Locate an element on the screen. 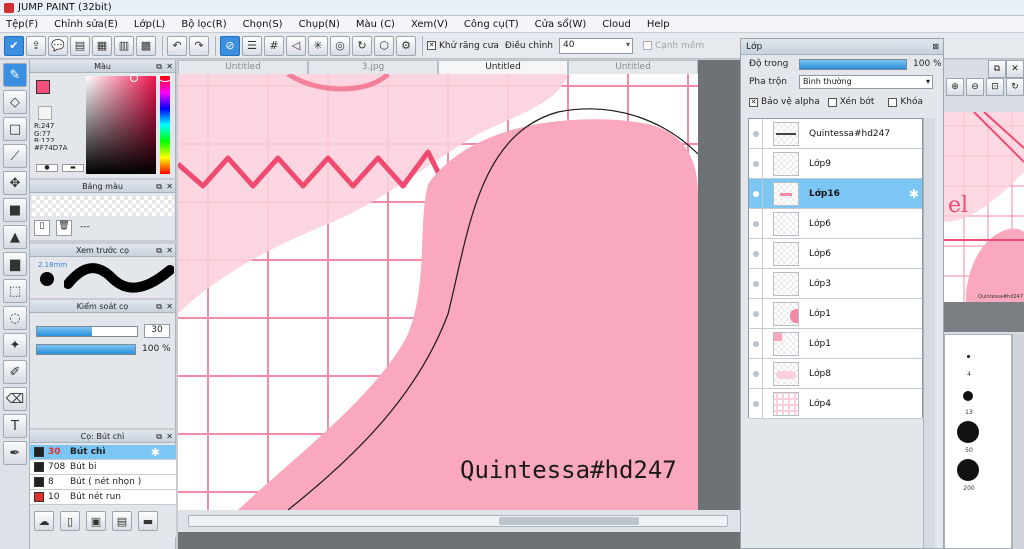 The width and height of the screenshot is (1024, 549). parallel-lines-icon: ☰ is located at coordinates (252, 45).